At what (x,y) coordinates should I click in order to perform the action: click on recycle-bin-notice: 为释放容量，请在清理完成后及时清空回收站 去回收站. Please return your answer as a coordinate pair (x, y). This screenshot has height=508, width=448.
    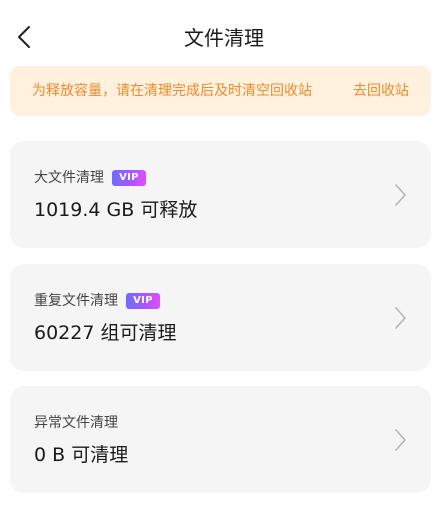
    Looking at the image, I should click on (220, 91).